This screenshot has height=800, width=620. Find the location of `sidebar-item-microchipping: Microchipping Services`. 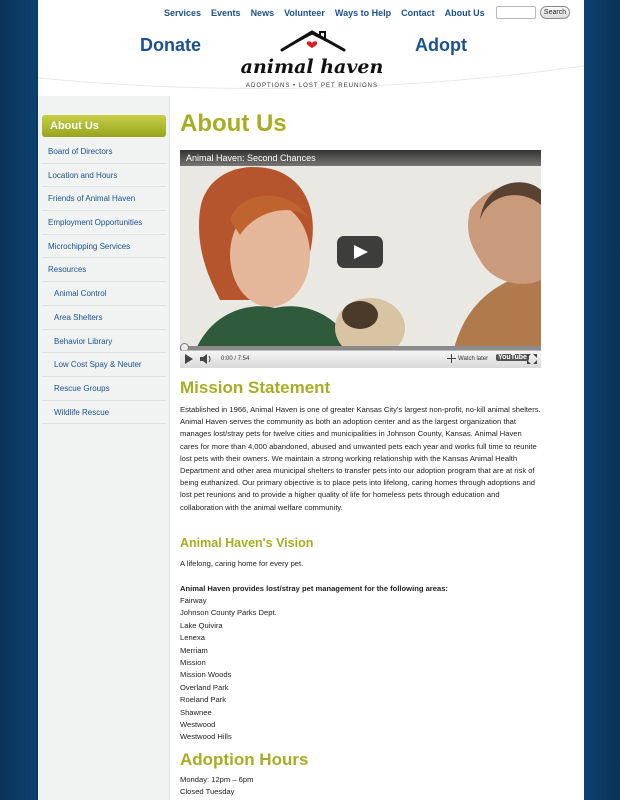

sidebar-item-microchipping: Microchipping Services is located at coordinates (104, 247).